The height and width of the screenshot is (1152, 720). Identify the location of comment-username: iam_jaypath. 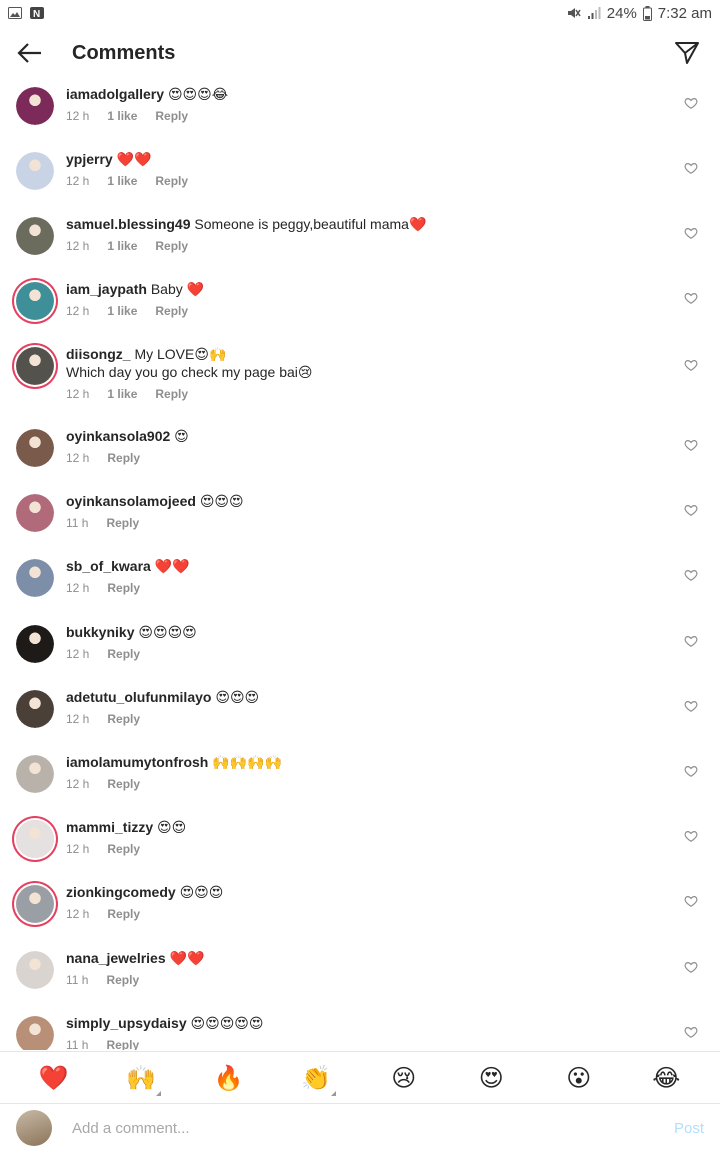
(106, 289).